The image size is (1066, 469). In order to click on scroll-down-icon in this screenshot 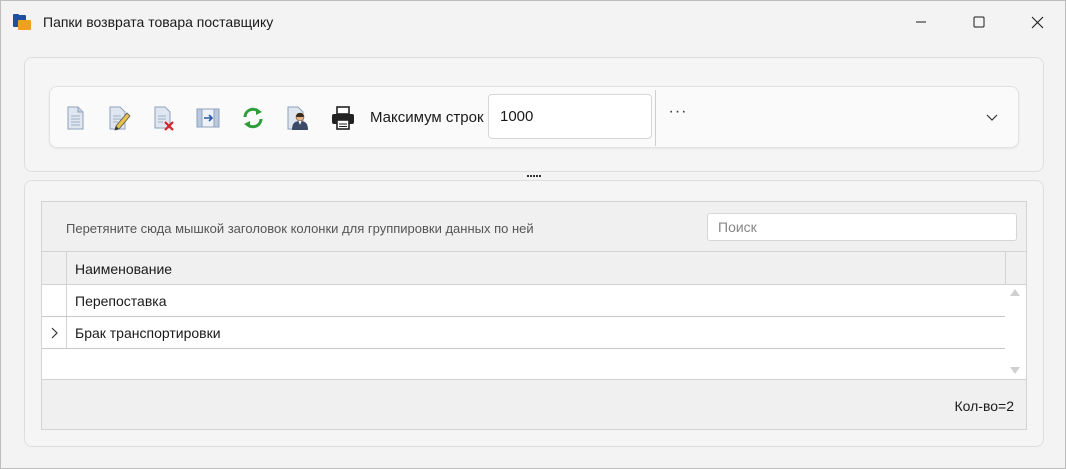, I will do `click(1015, 371)`.